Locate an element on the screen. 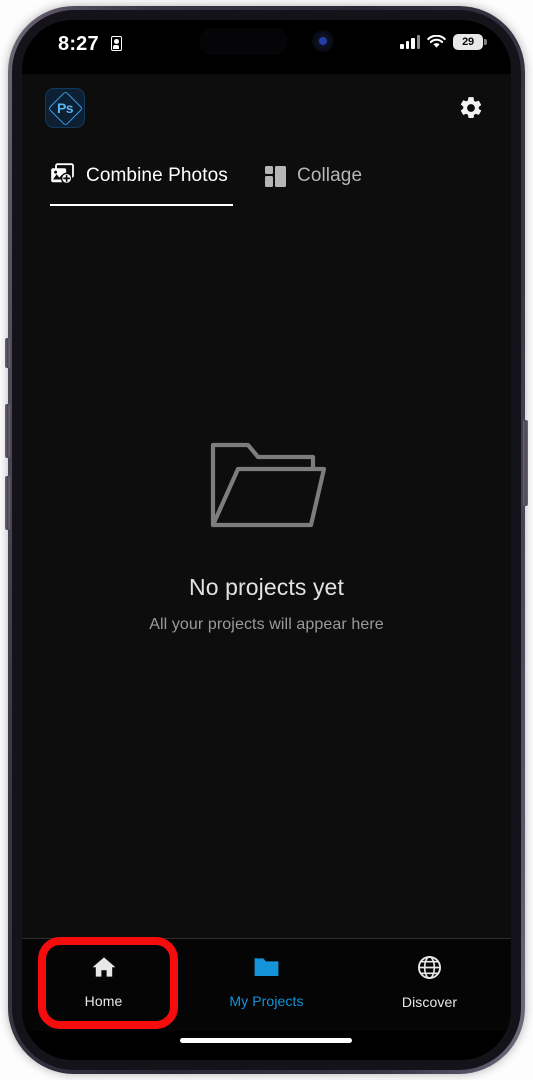 This screenshot has width=533, height=1080. tab-bar: Combine Photos Collage is located at coordinates (266, 174).